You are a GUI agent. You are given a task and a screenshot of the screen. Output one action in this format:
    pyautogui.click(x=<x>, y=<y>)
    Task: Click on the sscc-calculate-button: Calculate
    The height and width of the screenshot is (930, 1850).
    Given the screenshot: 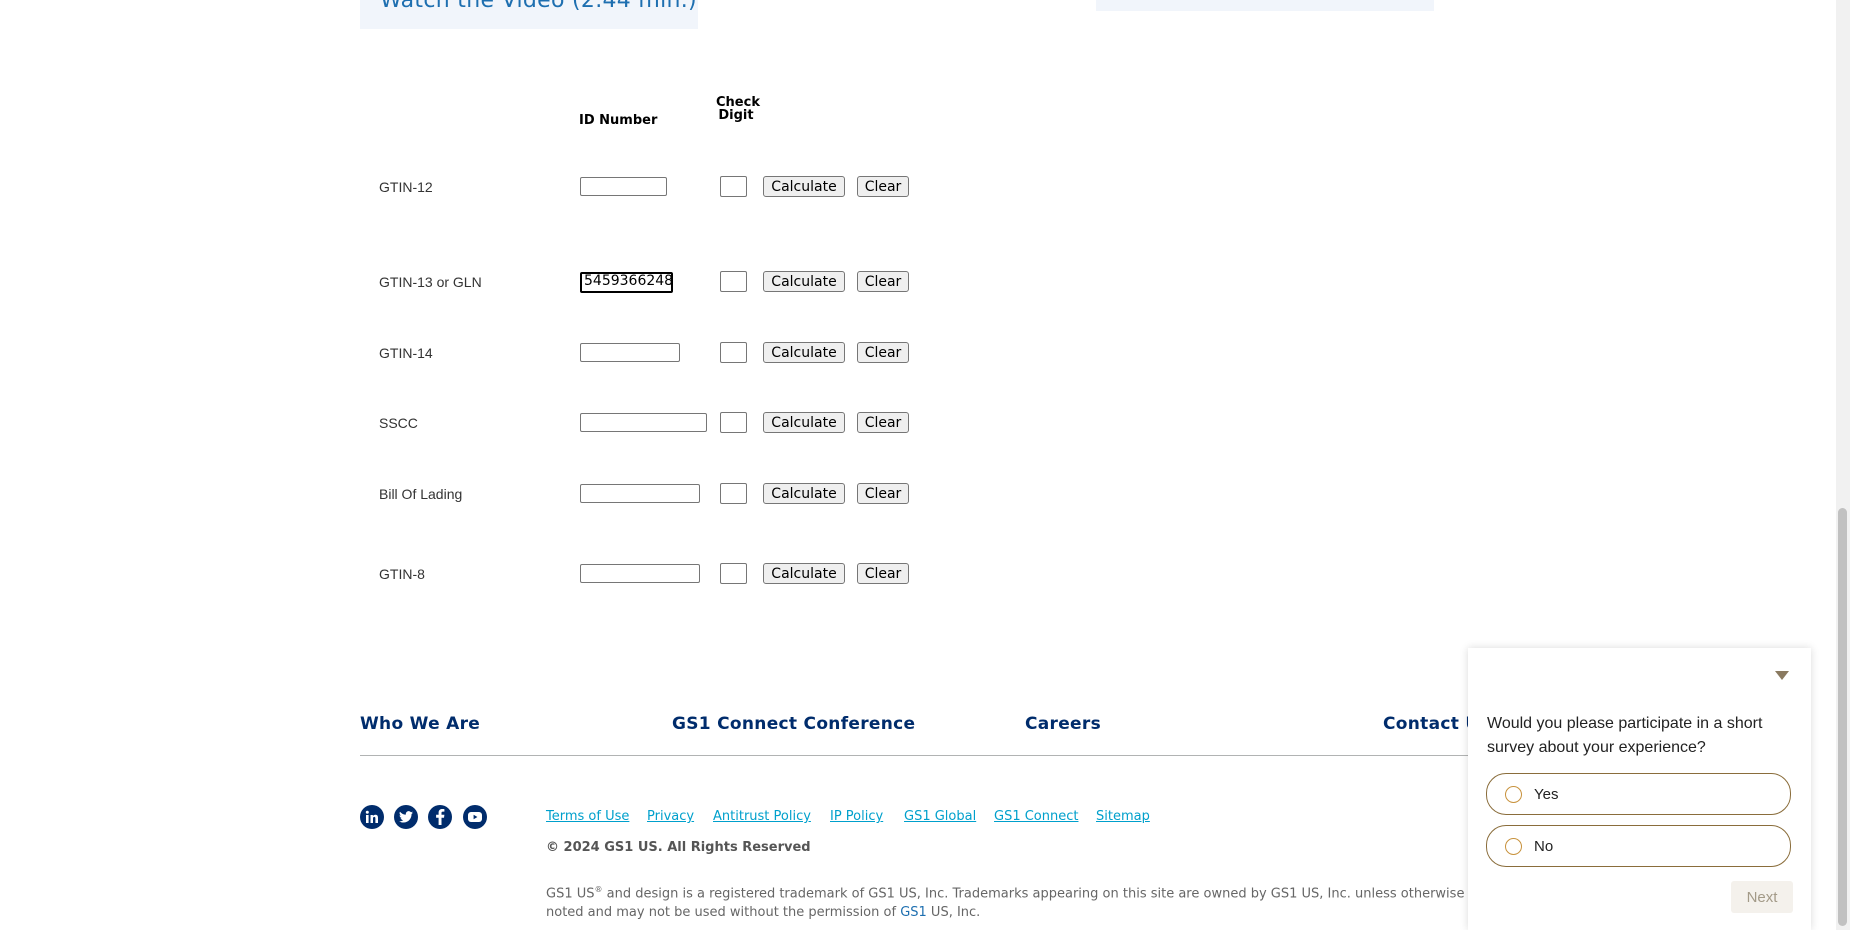 What is the action you would take?
    pyautogui.click(x=804, y=422)
    